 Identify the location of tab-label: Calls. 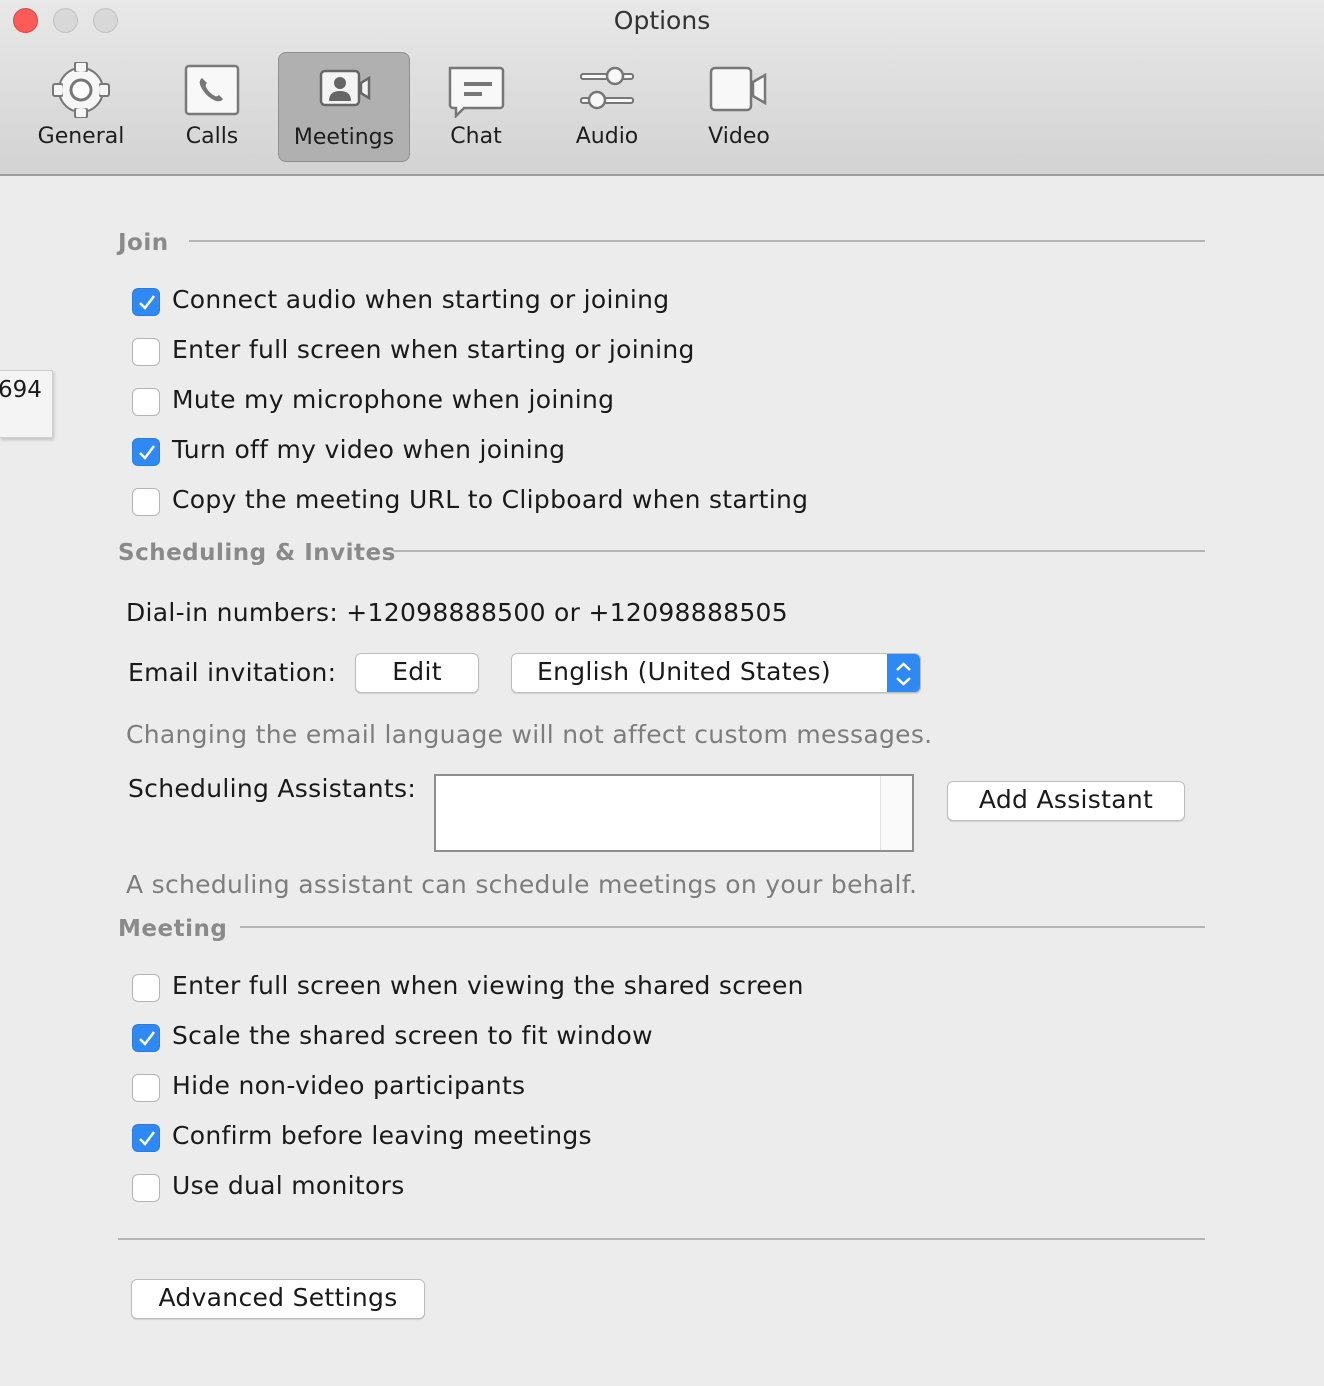
(212, 136).